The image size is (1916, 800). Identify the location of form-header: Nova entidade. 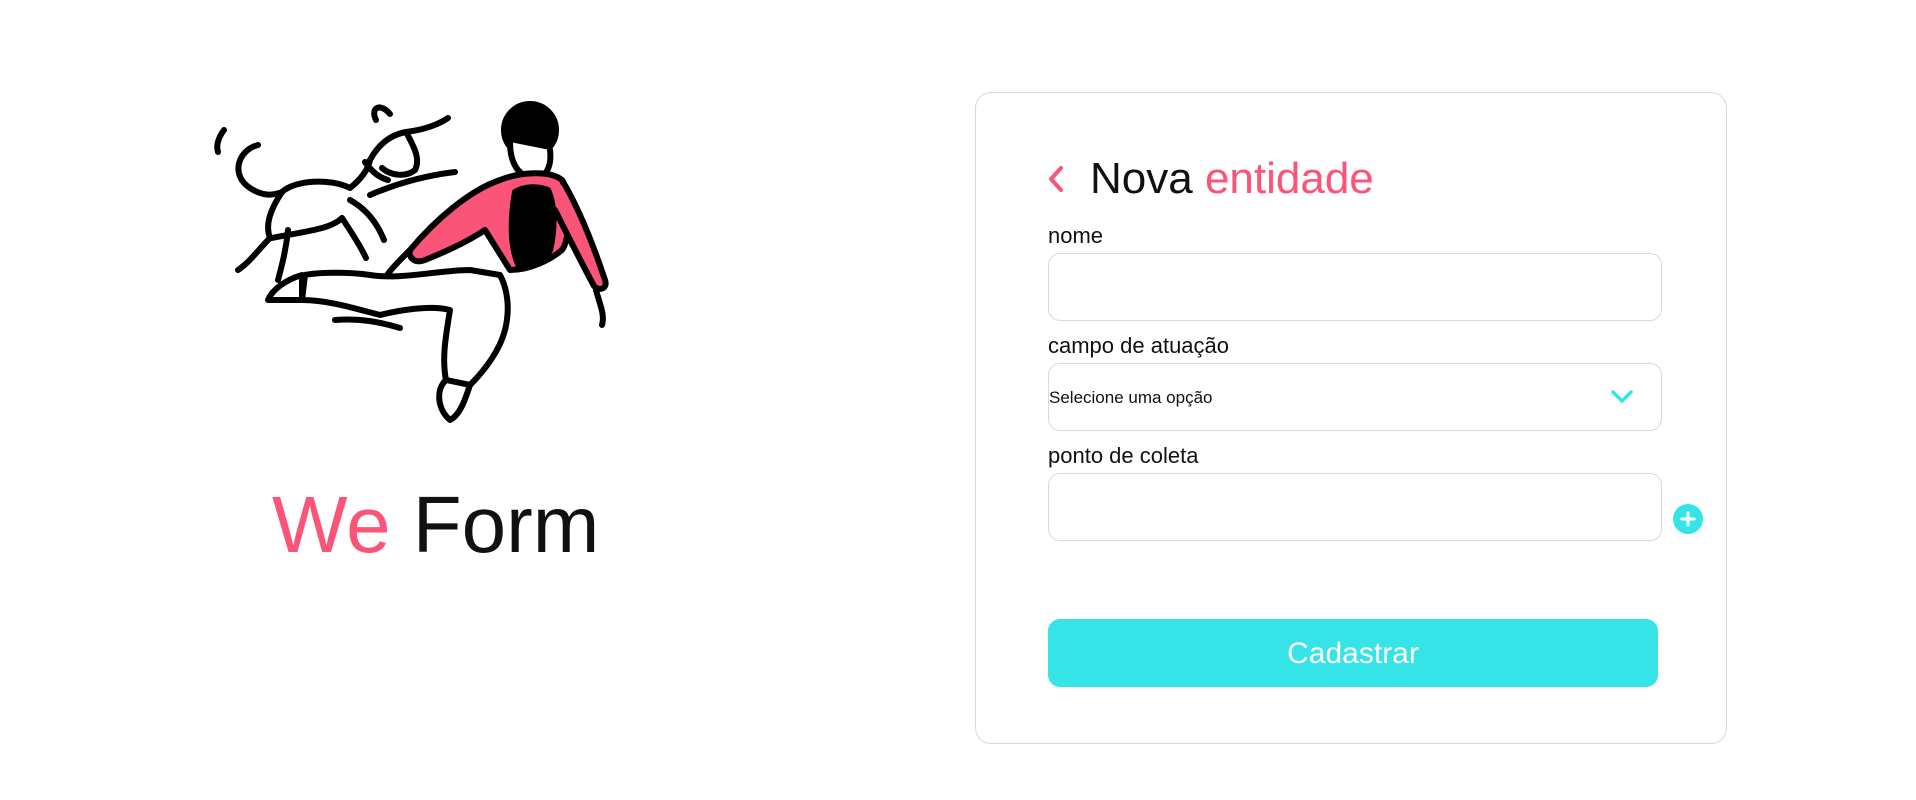
(1210, 179).